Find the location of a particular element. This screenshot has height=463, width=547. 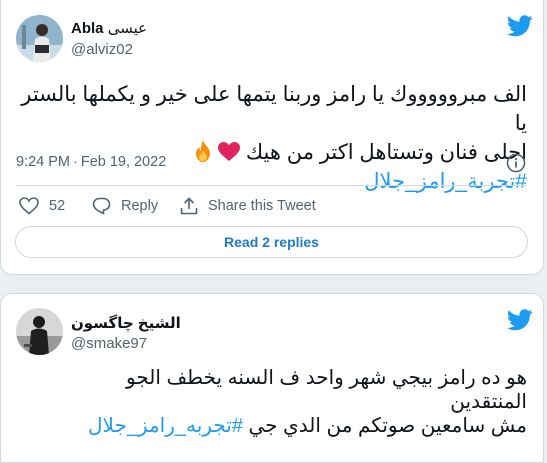

share-button: Share this Tweet is located at coordinates (248, 206).